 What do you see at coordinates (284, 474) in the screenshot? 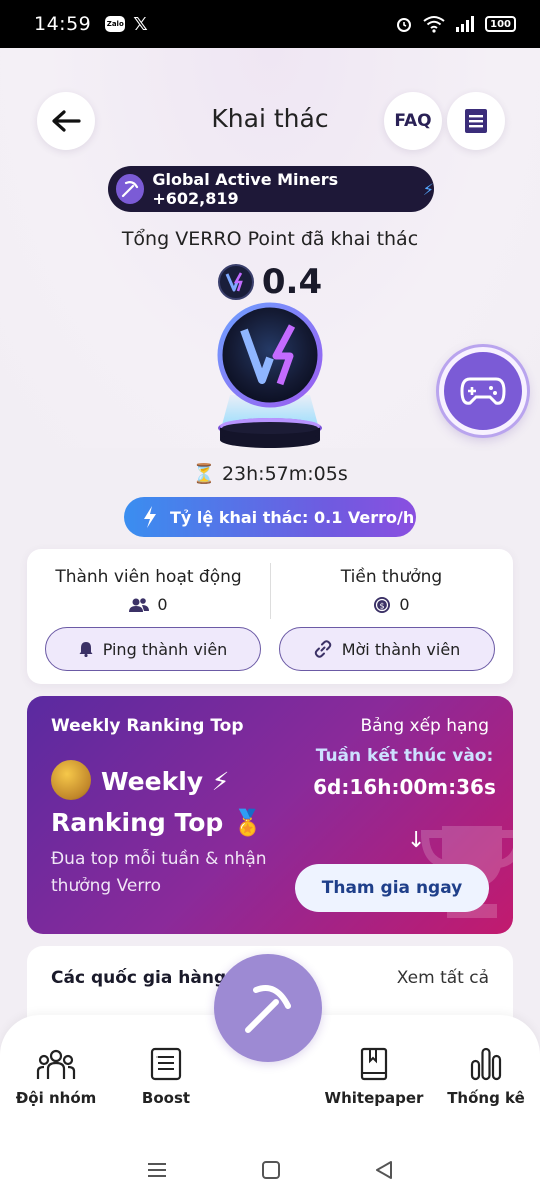
I see `mining-timer-value: 23h:57m:05s` at bounding box center [284, 474].